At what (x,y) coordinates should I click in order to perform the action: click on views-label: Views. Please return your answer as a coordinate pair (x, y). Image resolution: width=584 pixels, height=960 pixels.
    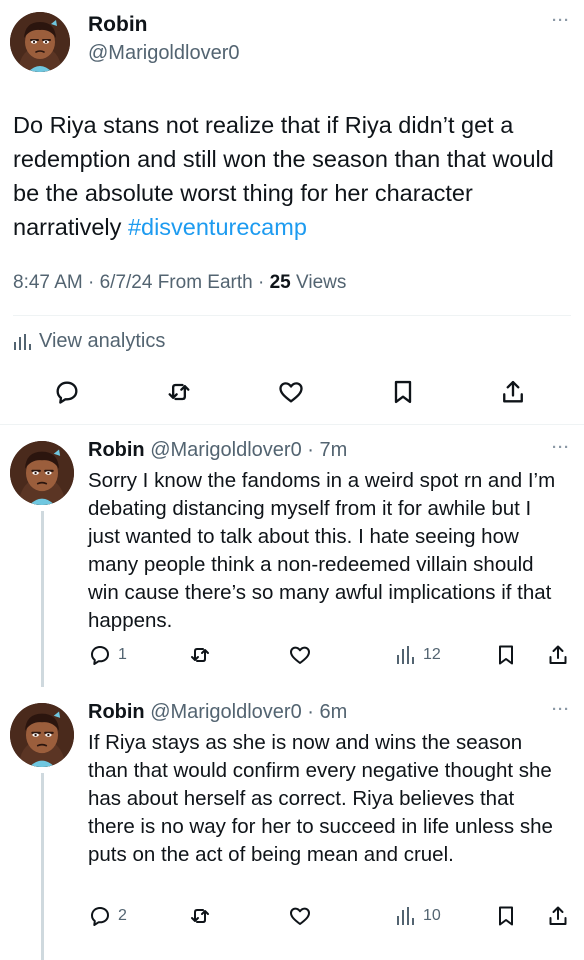
    Looking at the image, I should click on (318, 282).